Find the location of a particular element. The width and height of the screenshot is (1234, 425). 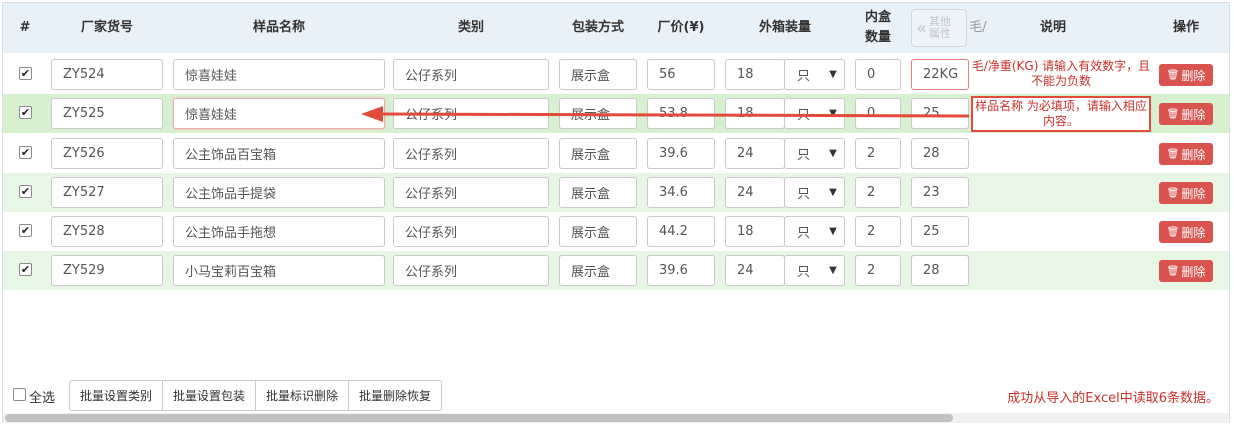

item-no-input: ZY524 is located at coordinates (107, 74).